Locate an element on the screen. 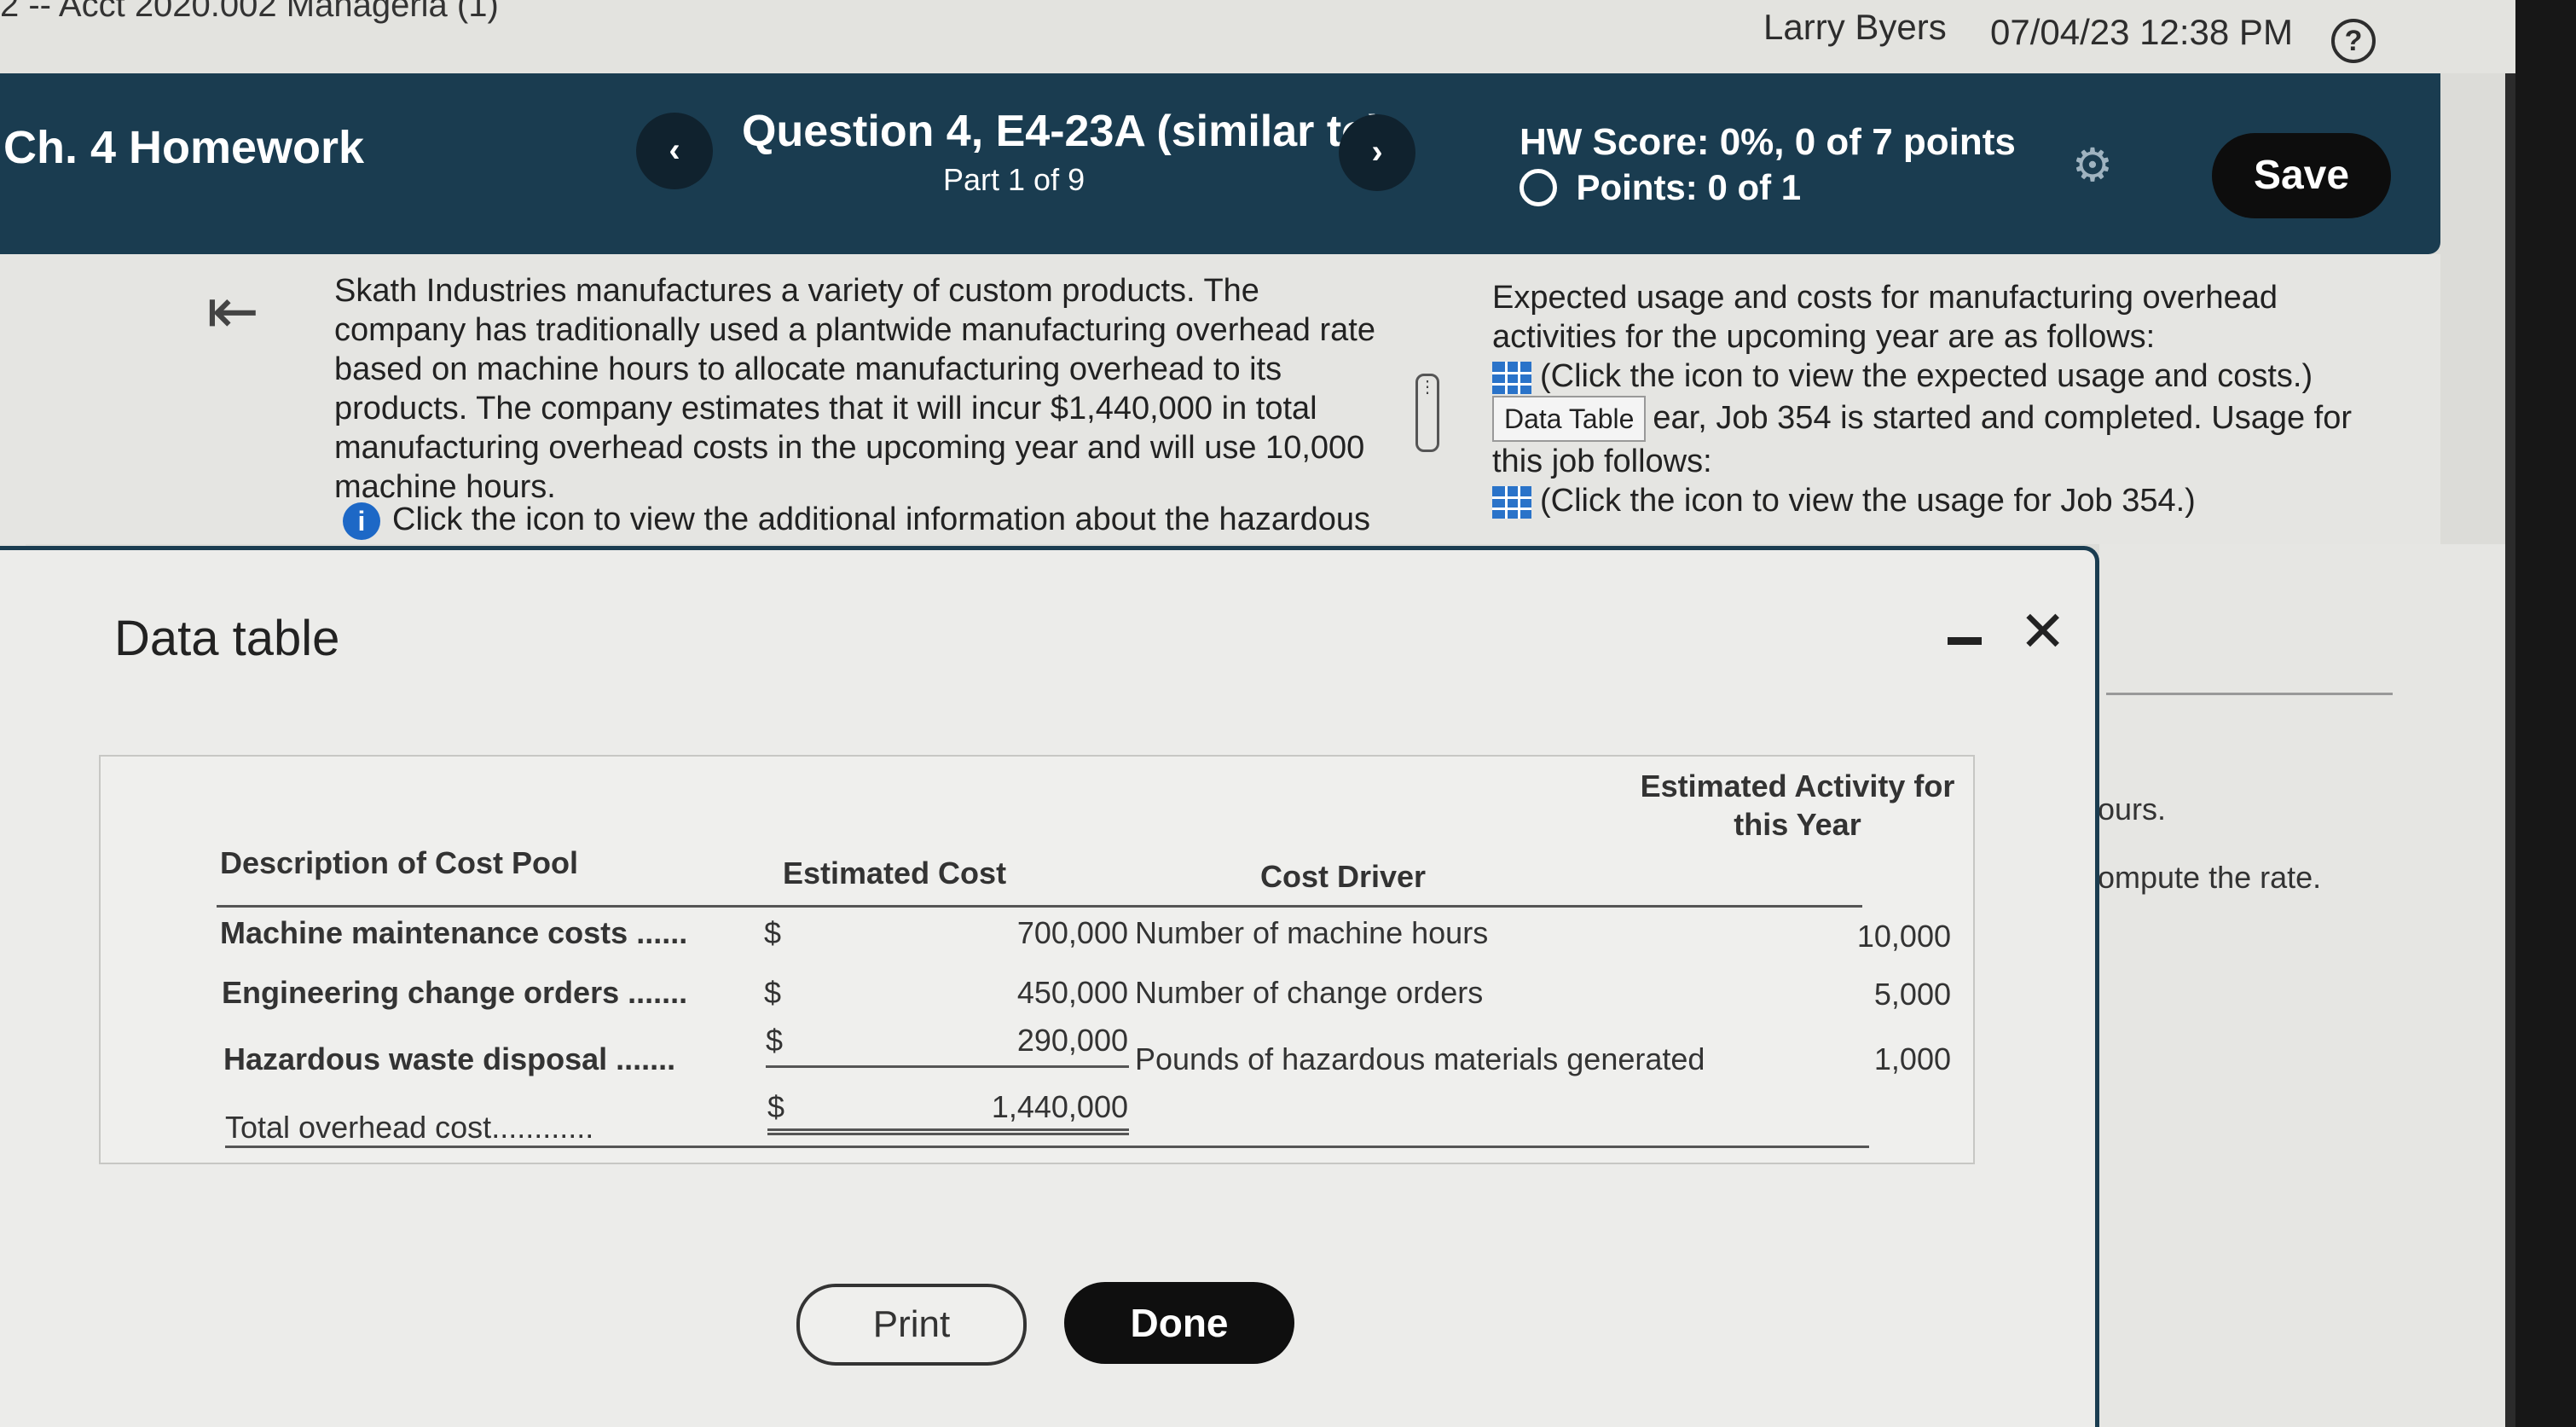 Image resolution: width=2576 pixels, height=1427 pixels. previous-question-button: ‹ is located at coordinates (674, 151).